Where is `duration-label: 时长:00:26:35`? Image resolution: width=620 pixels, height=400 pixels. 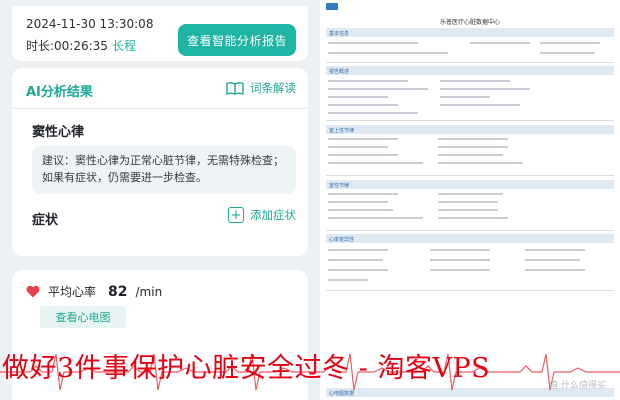 duration-label: 时长:00:26:35 is located at coordinates (67, 46).